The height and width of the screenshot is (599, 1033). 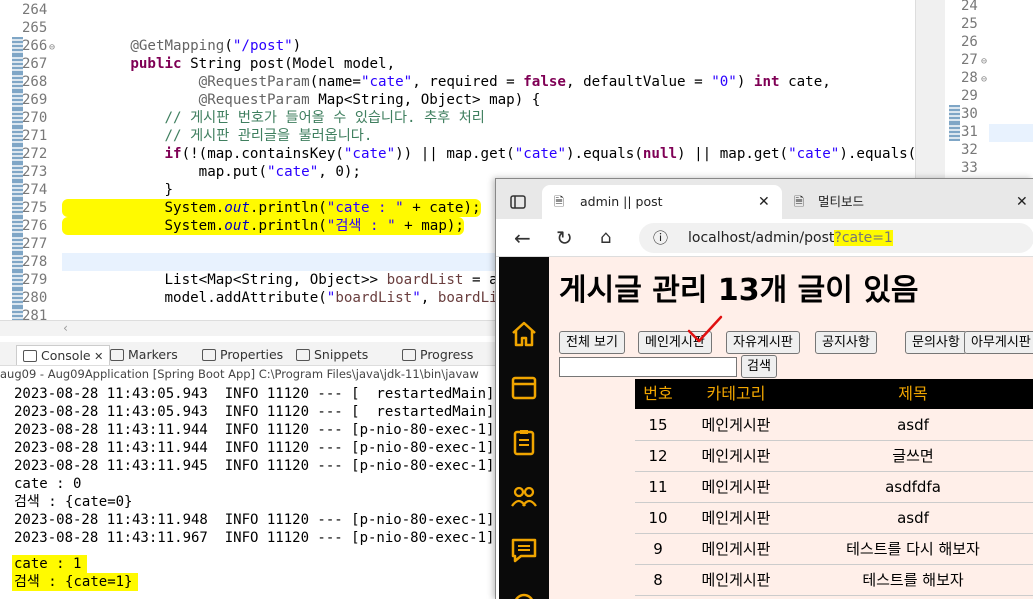 I want to click on post-title: asdfdfa, so click(x=912, y=487).